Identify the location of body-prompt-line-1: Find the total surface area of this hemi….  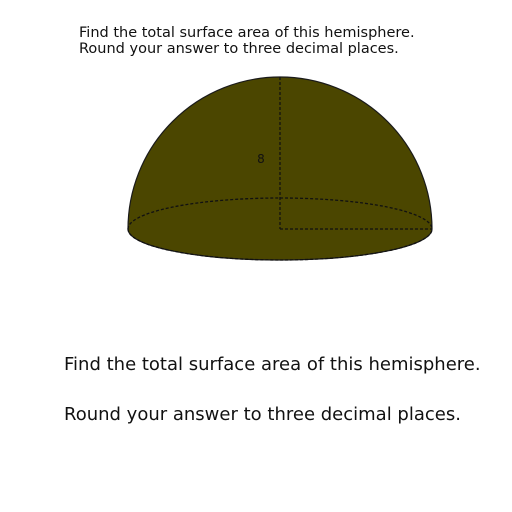
(272, 364).